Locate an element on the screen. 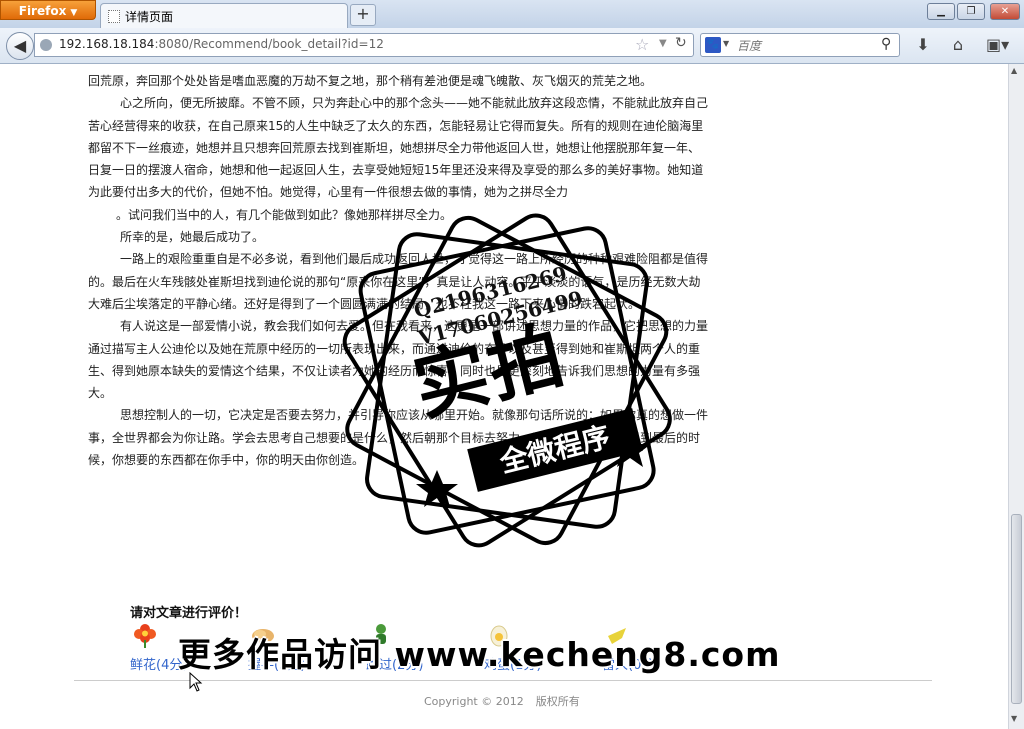  title-bar: Firefox ▼ 详情页面 + ▁ ❐ ✕ is located at coordinates (512, 14).